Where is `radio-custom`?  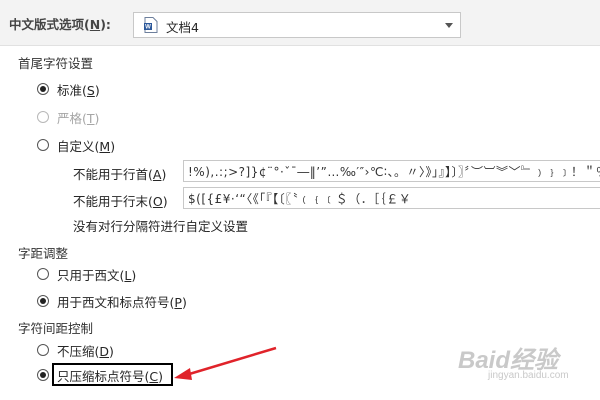
radio-custom is located at coordinates (43, 145).